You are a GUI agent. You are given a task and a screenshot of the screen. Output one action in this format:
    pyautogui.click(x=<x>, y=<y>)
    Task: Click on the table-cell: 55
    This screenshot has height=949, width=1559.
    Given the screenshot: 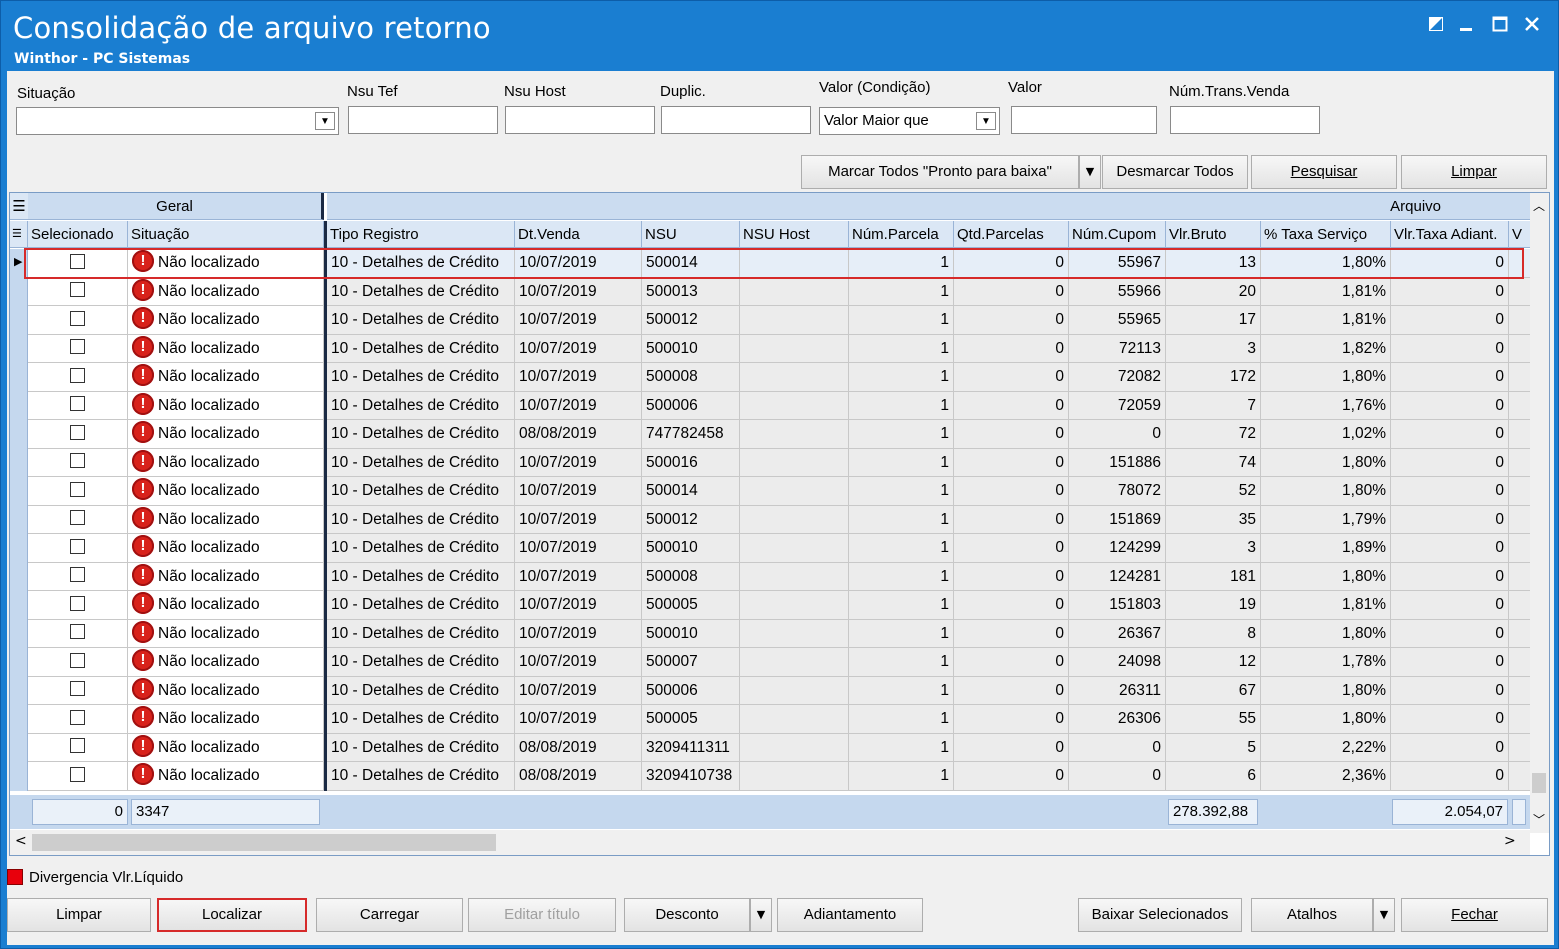 What is the action you would take?
    pyautogui.click(x=1213, y=719)
    